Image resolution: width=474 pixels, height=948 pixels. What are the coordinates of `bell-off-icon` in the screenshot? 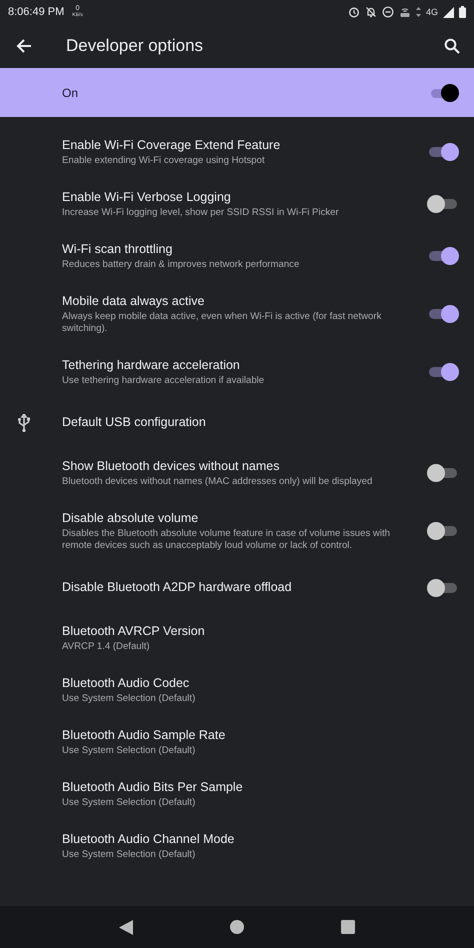 It's located at (370, 12).